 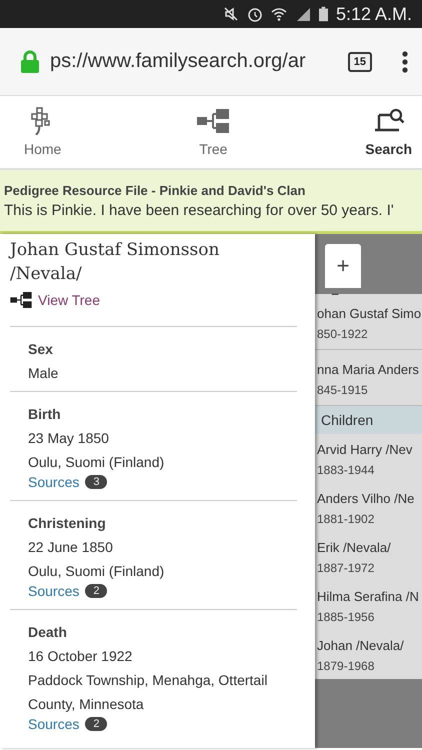 I want to click on life-years: 1885-1956, so click(x=346, y=617).